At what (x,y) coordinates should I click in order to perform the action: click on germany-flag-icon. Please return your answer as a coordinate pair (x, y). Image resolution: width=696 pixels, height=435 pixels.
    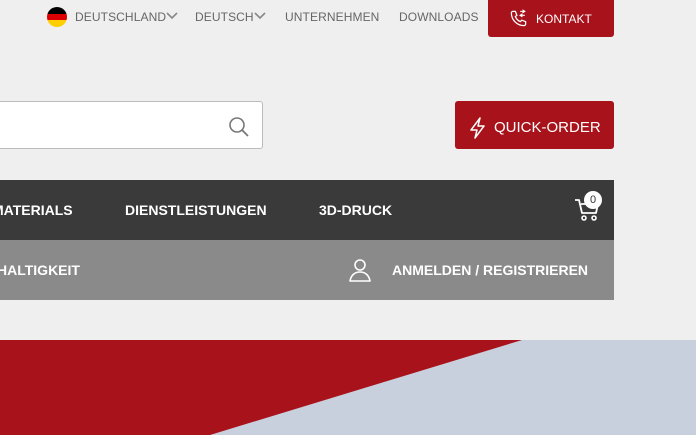
    Looking at the image, I should click on (57, 17).